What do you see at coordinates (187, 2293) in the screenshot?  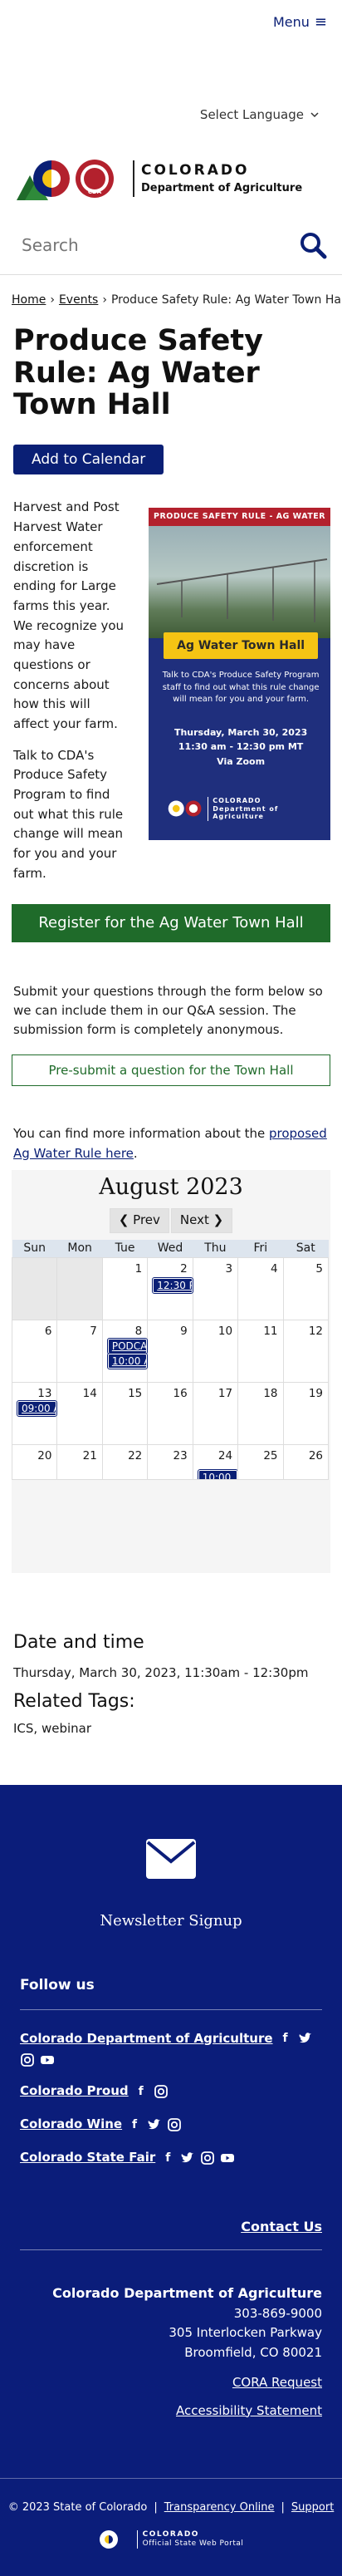 I see `org-name: Colorado Department of Agriculture` at bounding box center [187, 2293].